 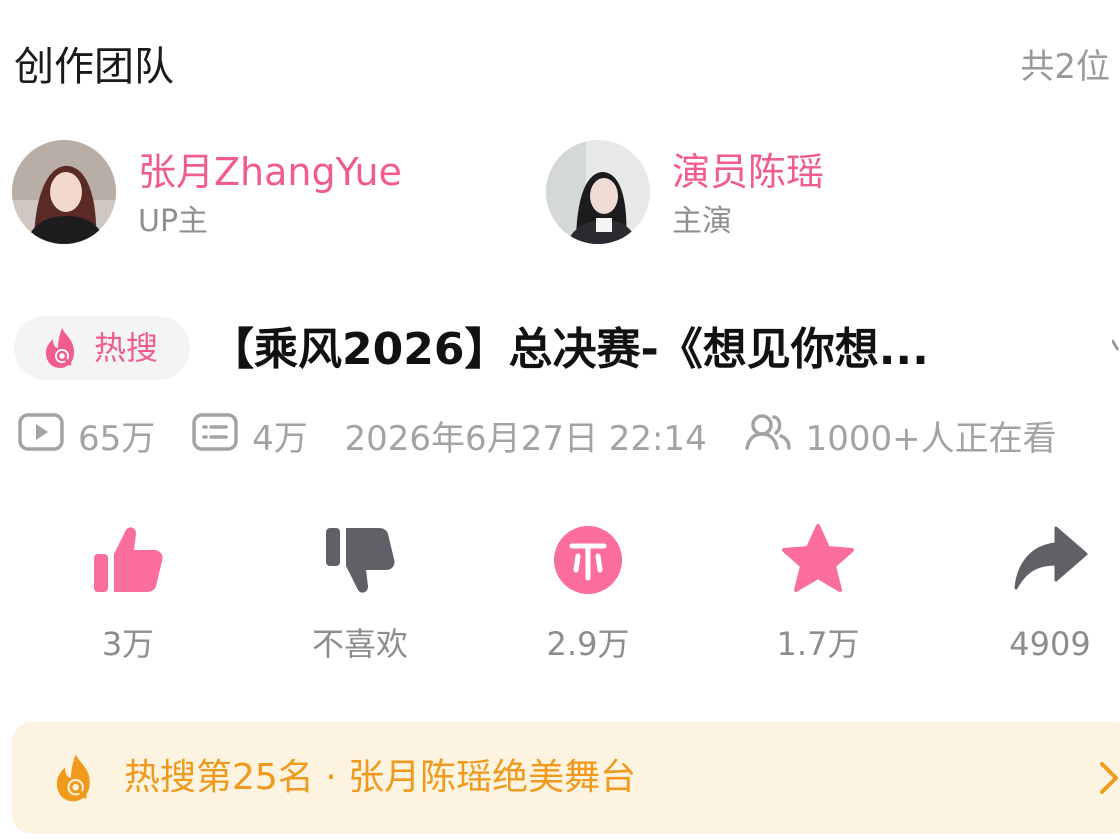 What do you see at coordinates (588, 560) in the screenshot?
I see `coin-icon` at bounding box center [588, 560].